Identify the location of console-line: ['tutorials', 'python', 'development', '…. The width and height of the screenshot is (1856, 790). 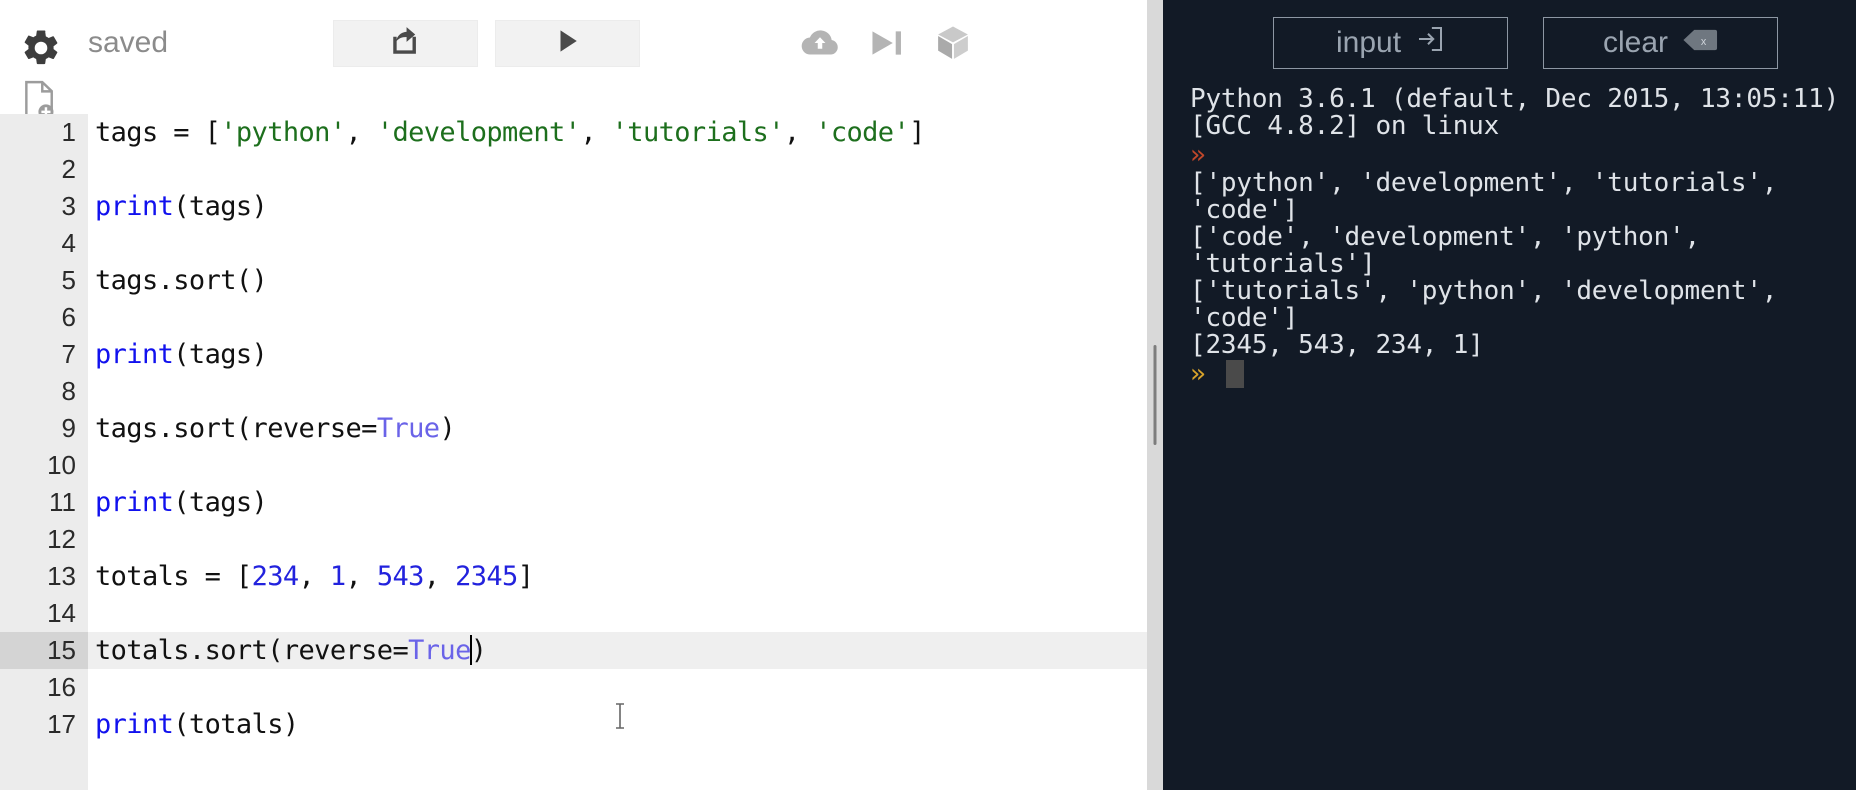
(1491, 304).